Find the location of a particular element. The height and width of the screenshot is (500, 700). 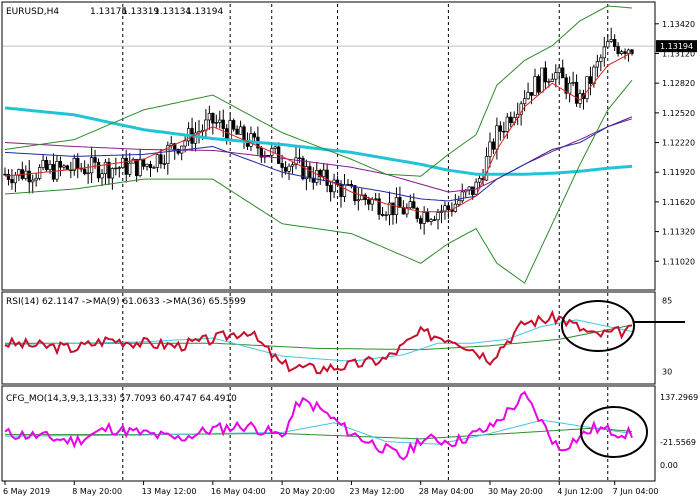

time-tick-label: 23 May 12:00 is located at coordinates (376, 491).